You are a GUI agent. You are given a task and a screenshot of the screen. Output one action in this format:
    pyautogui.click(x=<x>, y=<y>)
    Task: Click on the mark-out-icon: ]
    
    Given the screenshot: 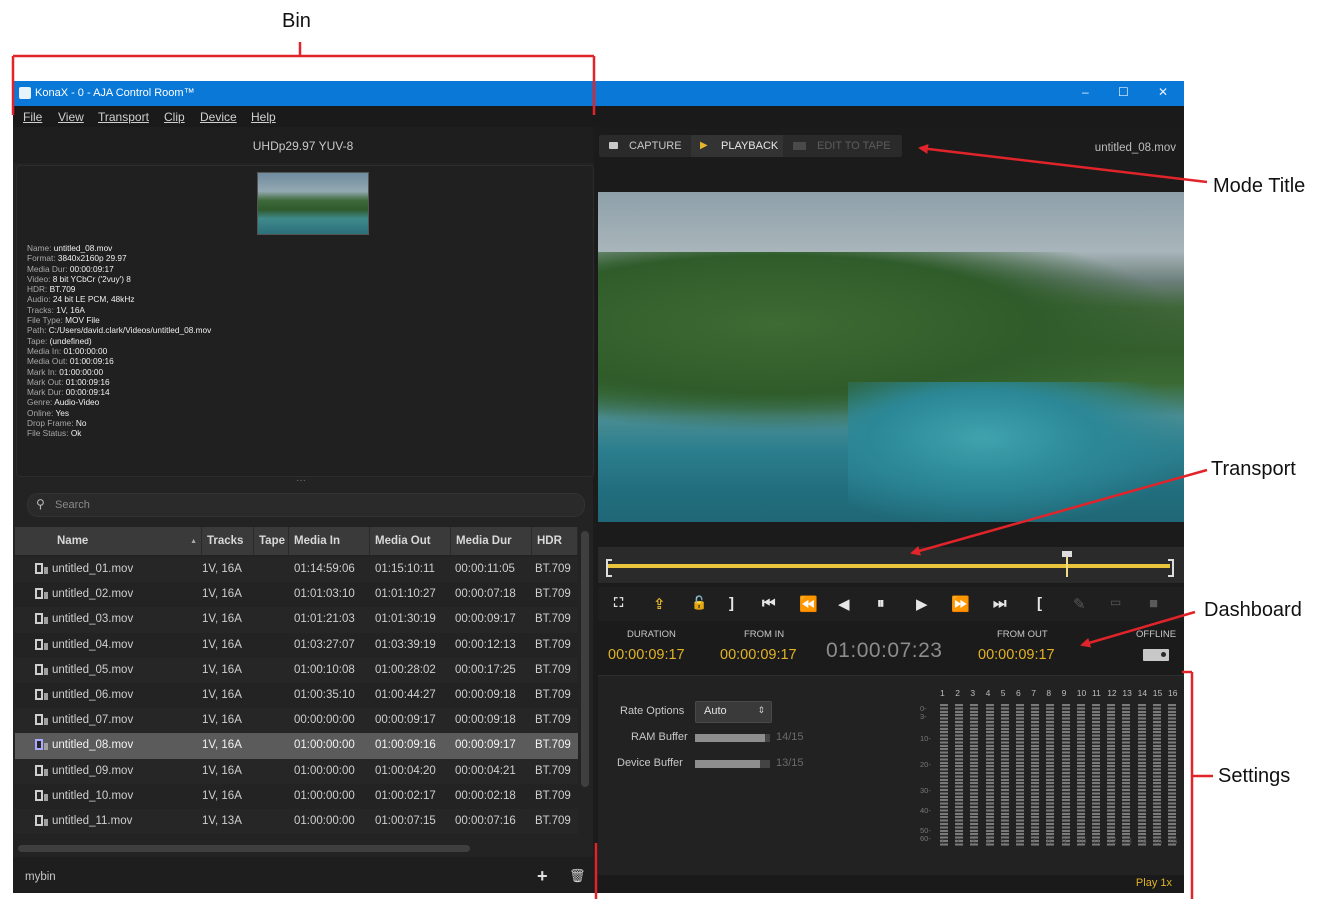 What is the action you would take?
    pyautogui.click(x=731, y=603)
    